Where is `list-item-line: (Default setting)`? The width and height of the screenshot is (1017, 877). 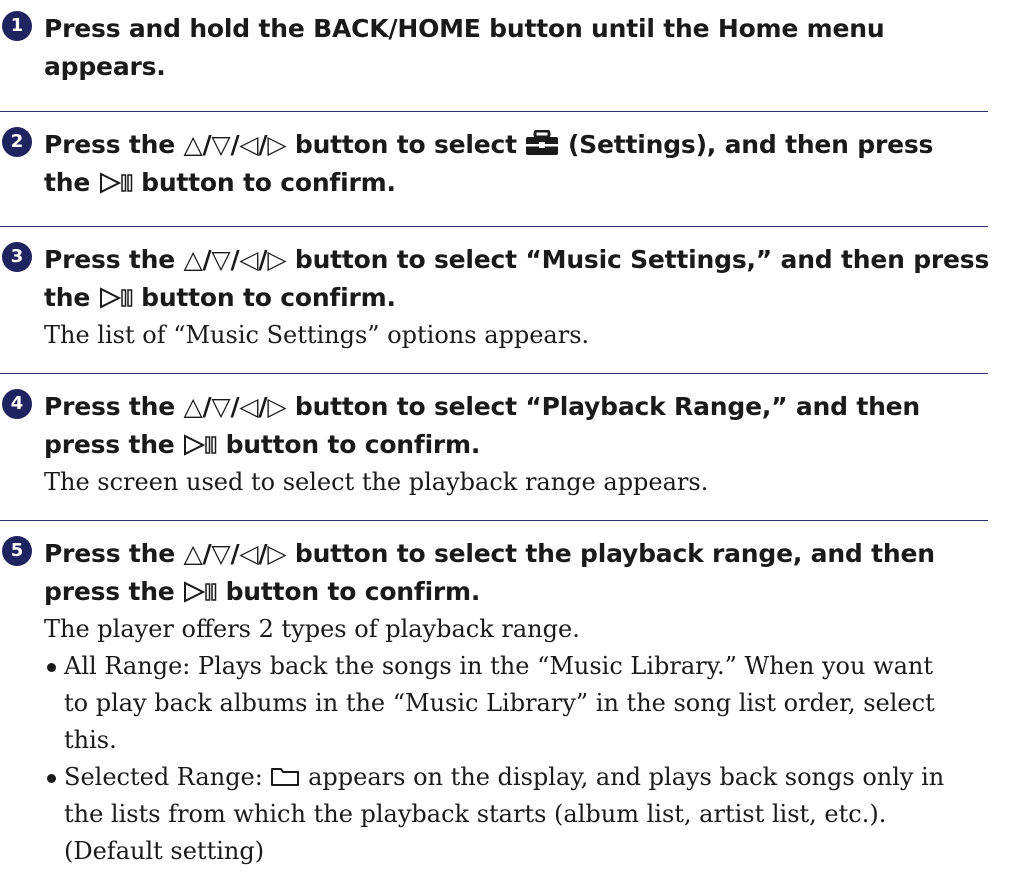
list-item-line: (Default setting) is located at coordinates (164, 851).